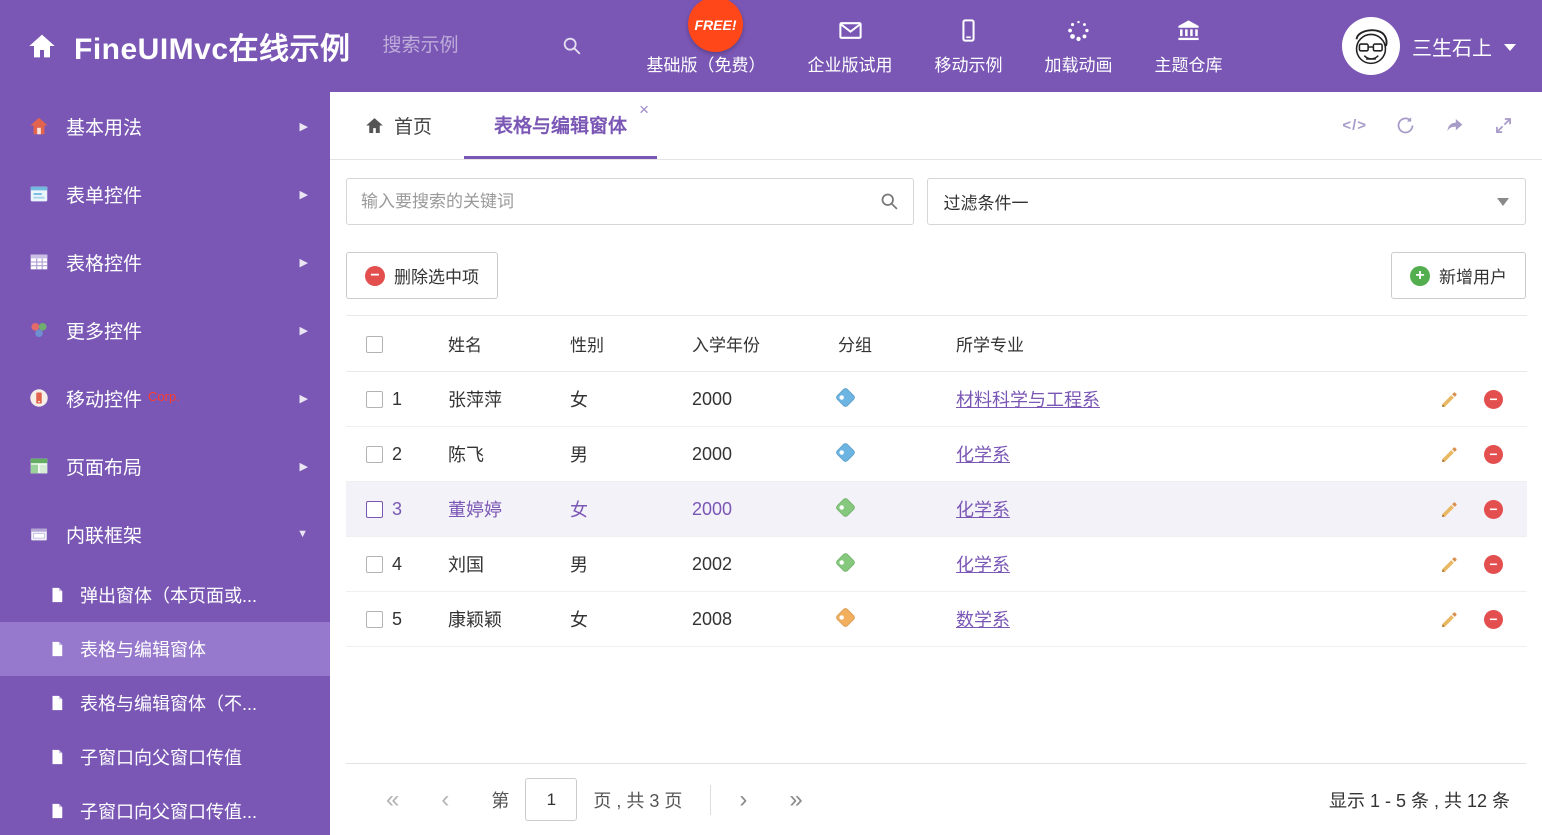  What do you see at coordinates (855, 345) in the screenshot?
I see `col-header-group: 分组` at bounding box center [855, 345].